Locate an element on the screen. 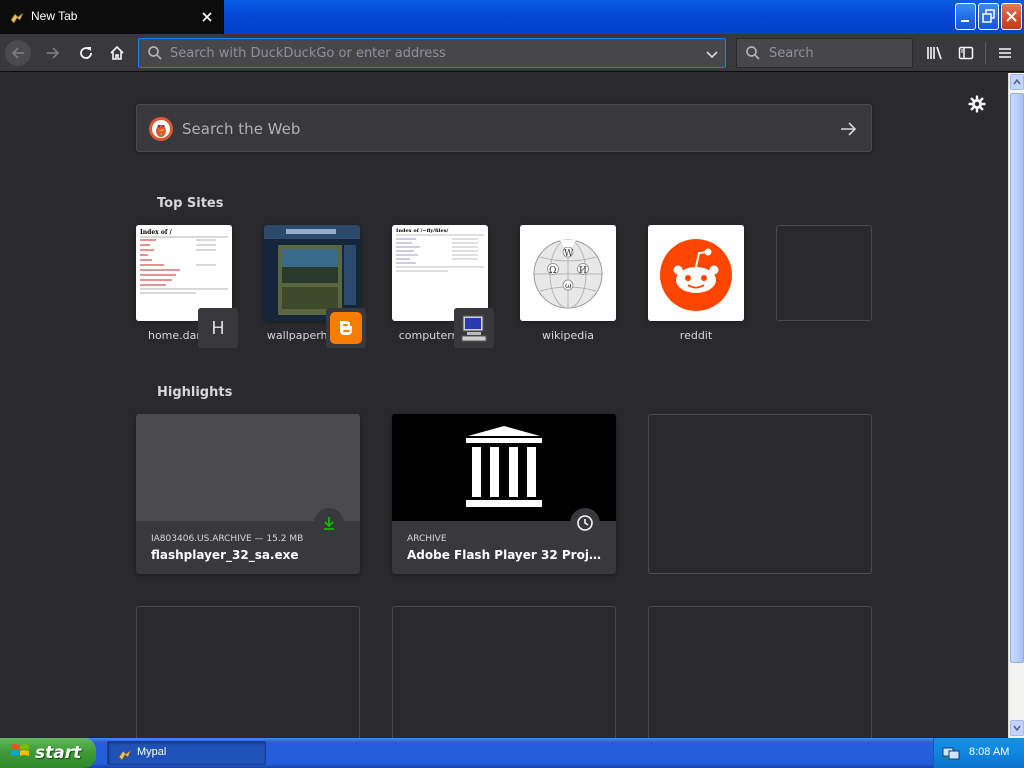 Image resolution: width=1024 pixels, height=768 pixels. blogger-logo-icon is located at coordinates (346, 328).